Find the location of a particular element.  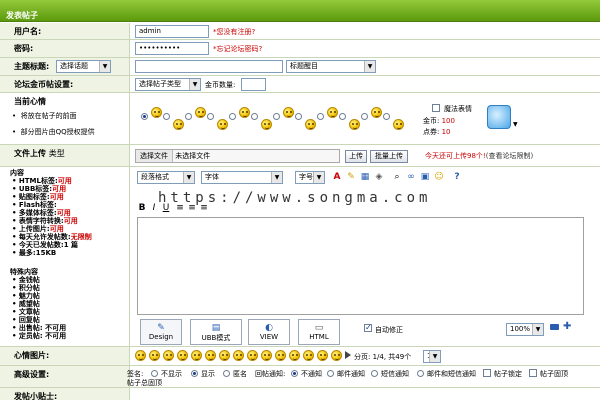

font-color-icon: A is located at coordinates (337, 177).